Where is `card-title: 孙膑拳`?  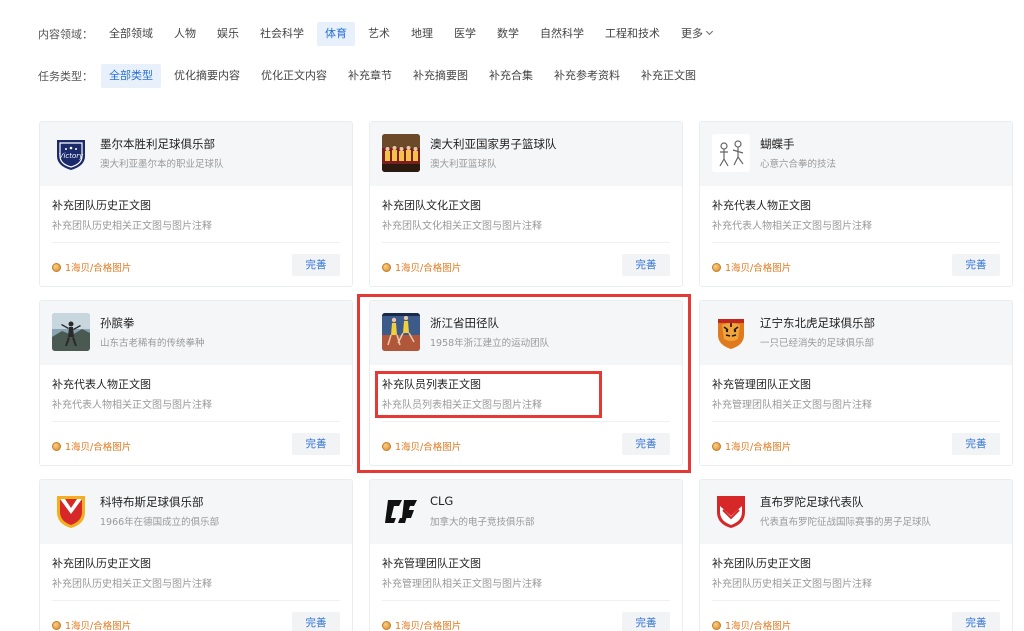 card-title: 孙膑拳 is located at coordinates (117, 323).